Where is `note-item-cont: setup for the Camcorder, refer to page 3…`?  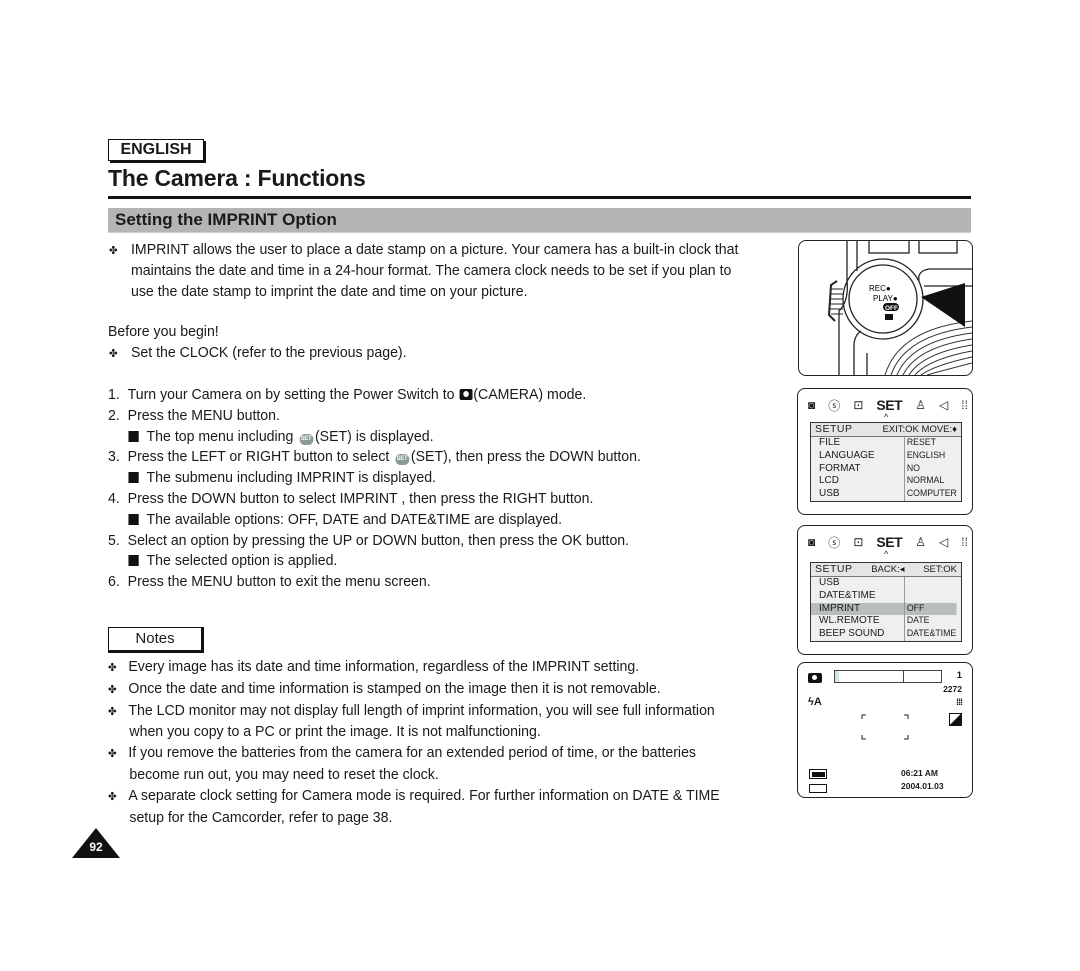 note-item-cont: setup for the Camcorder, refer to page 3… is located at coordinates (261, 817).